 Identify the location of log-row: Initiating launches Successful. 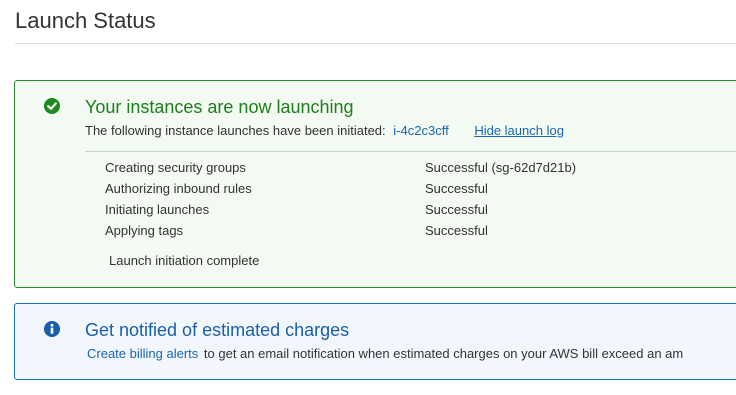
(340, 211).